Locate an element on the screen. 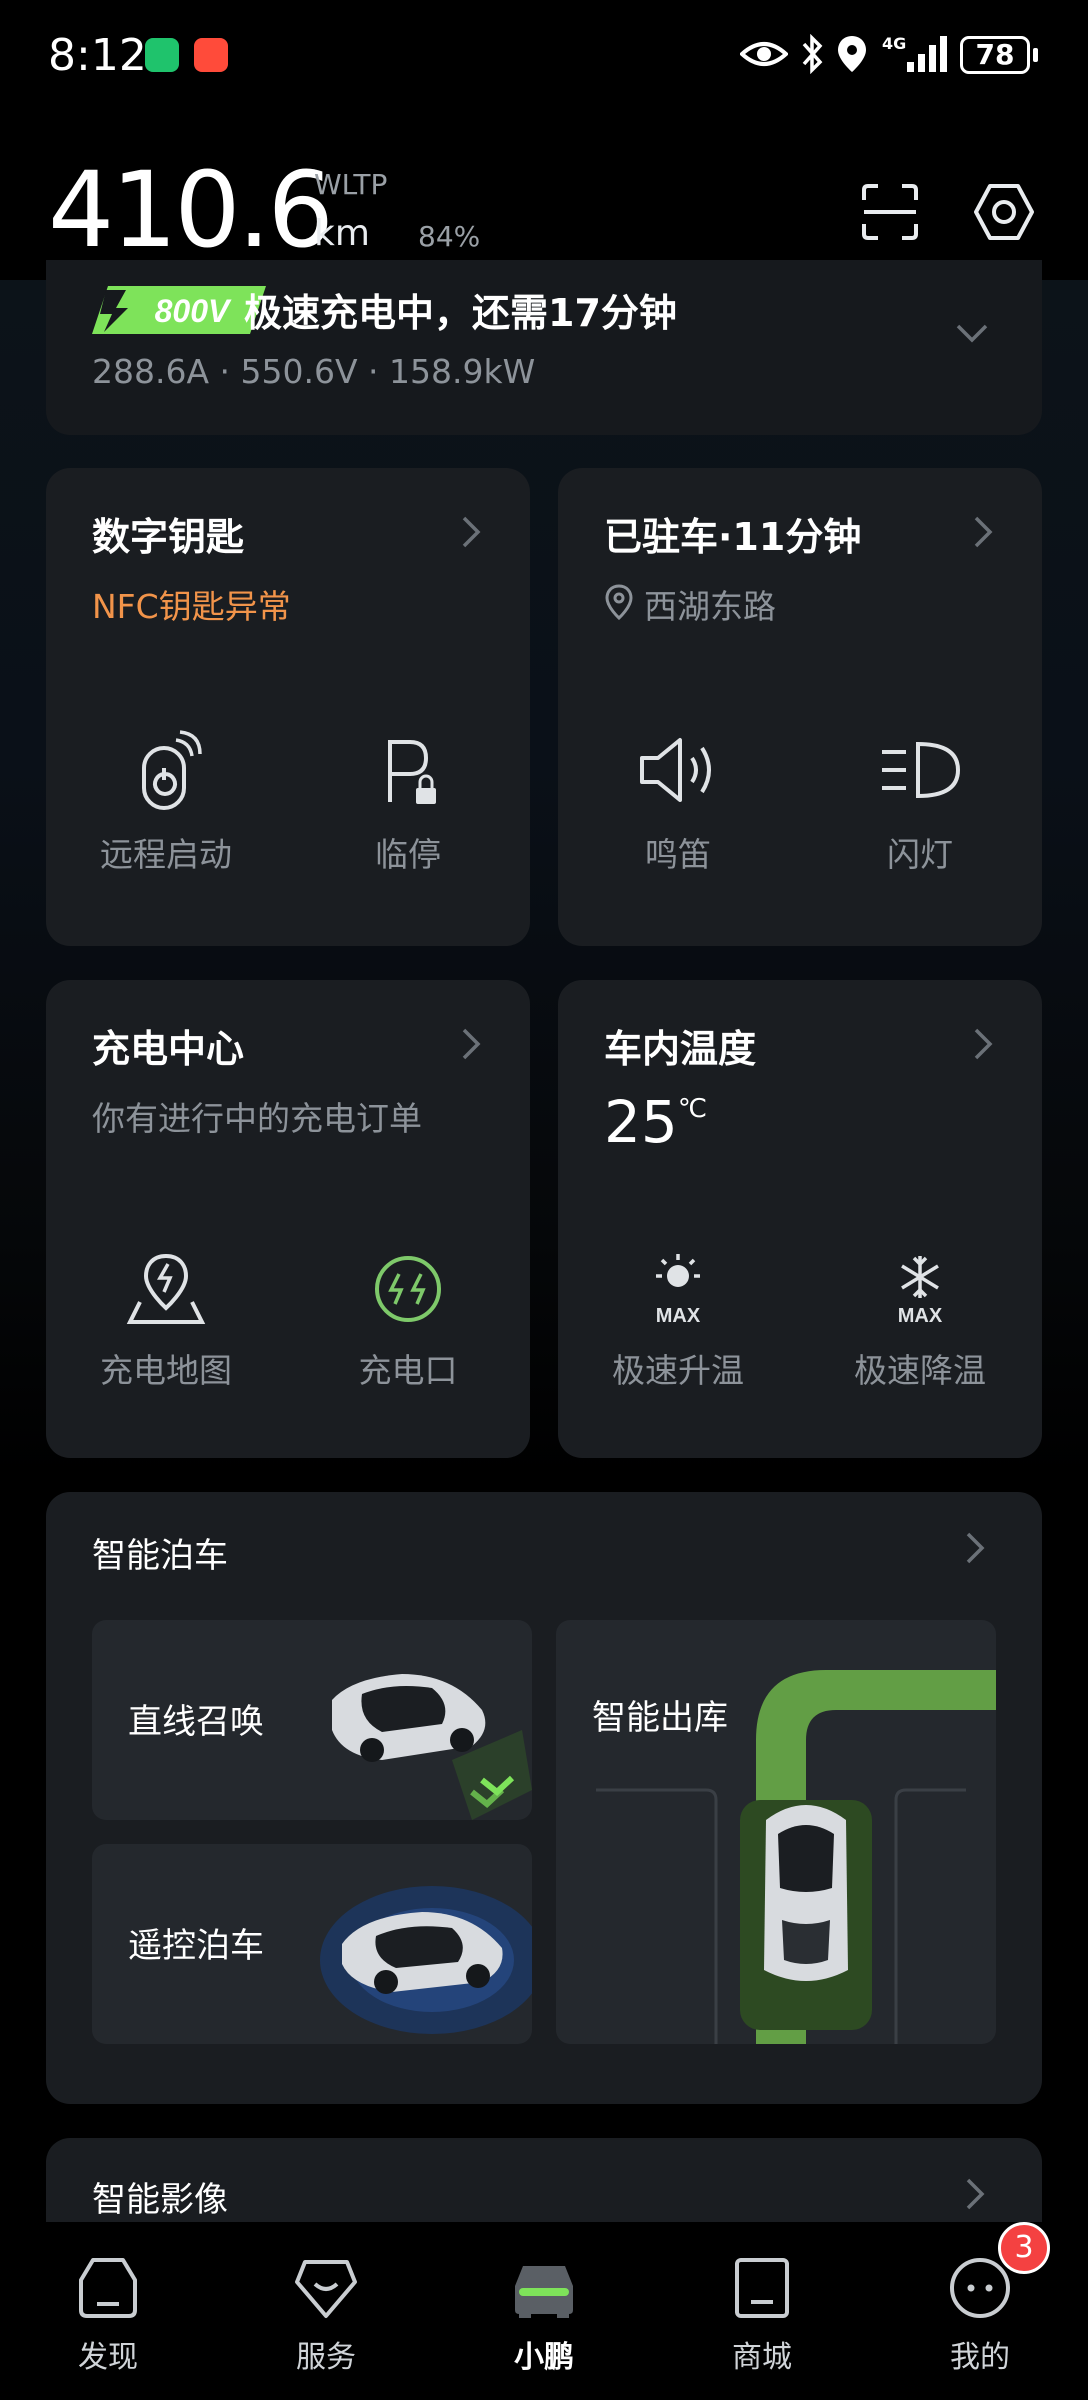 This screenshot has width=1088, height=2400. location-icon is located at coordinates (852, 54).